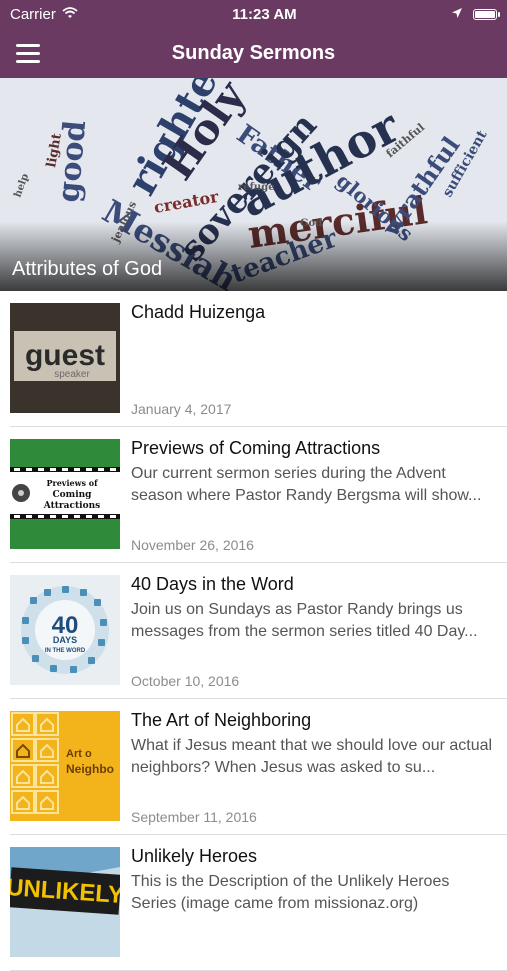 The image size is (507, 971). What do you see at coordinates (486, 14) in the screenshot?
I see `battery-icon` at bounding box center [486, 14].